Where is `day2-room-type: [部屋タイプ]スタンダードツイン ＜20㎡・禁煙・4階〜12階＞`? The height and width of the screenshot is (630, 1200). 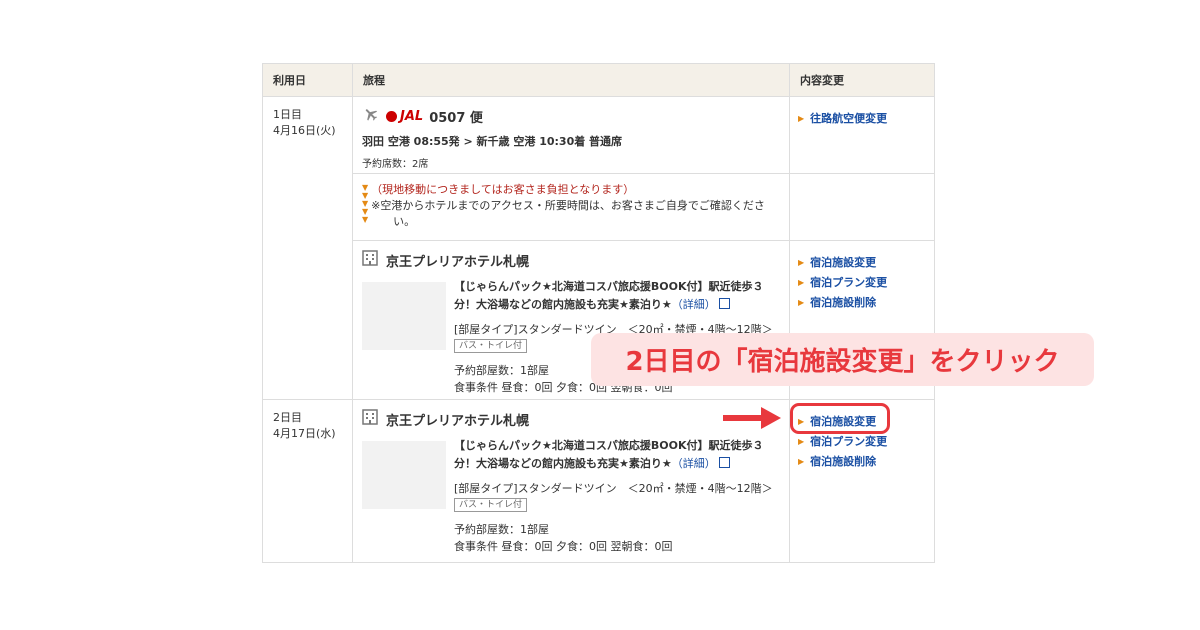
day2-room-type: [部屋タイプ]スタンダードツイン ＜20㎡・禁煙・4階〜12階＞ is located at coordinates (613, 488).